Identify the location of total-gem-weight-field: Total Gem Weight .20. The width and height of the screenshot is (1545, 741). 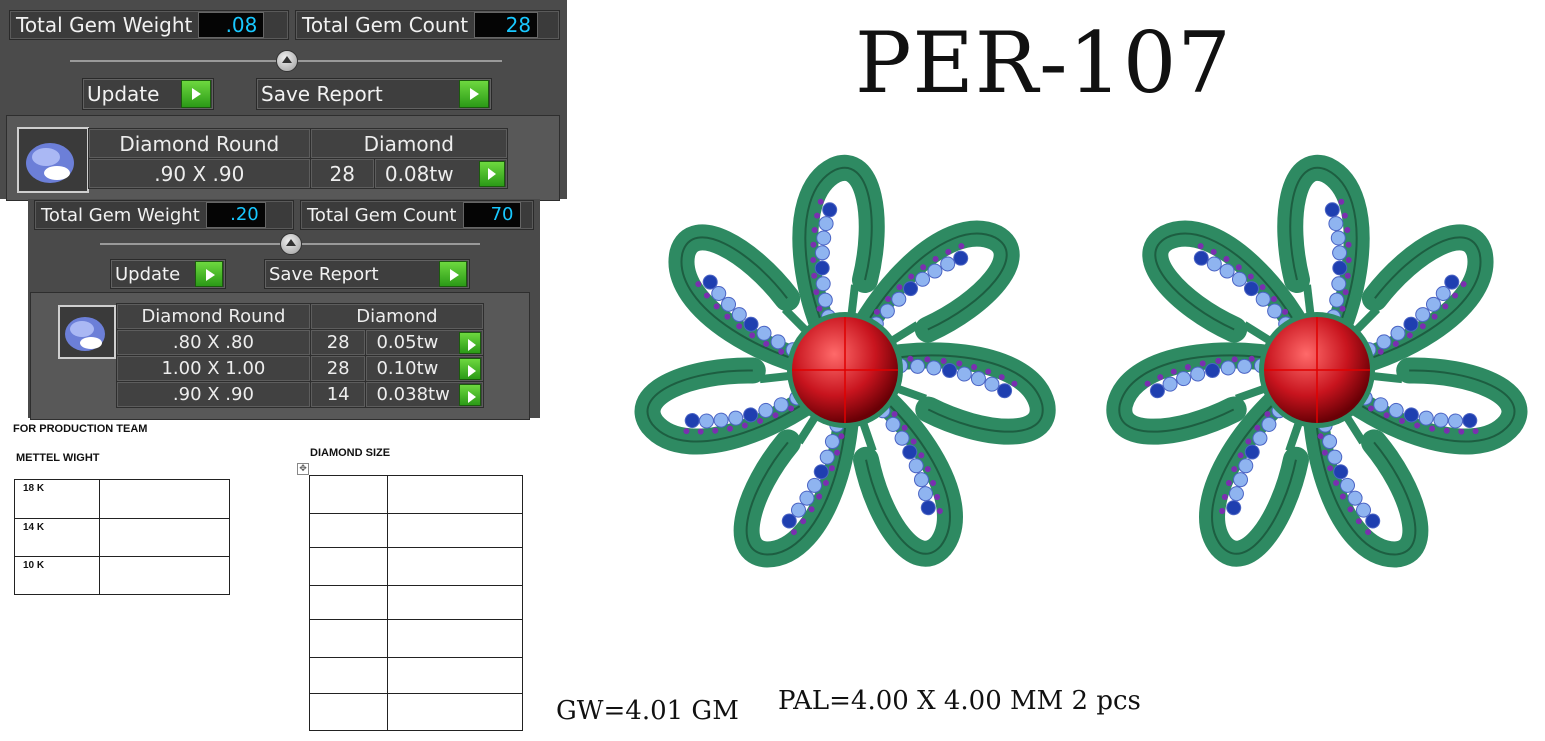
(164, 215).